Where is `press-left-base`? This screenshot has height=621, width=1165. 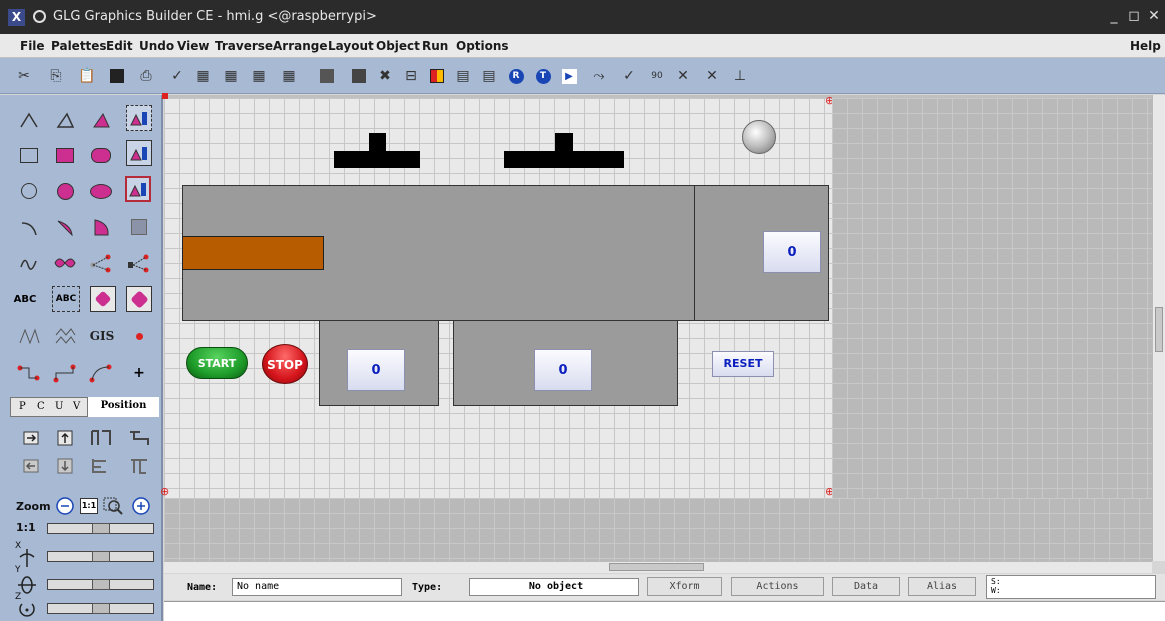
press-left-base is located at coordinates (377, 159).